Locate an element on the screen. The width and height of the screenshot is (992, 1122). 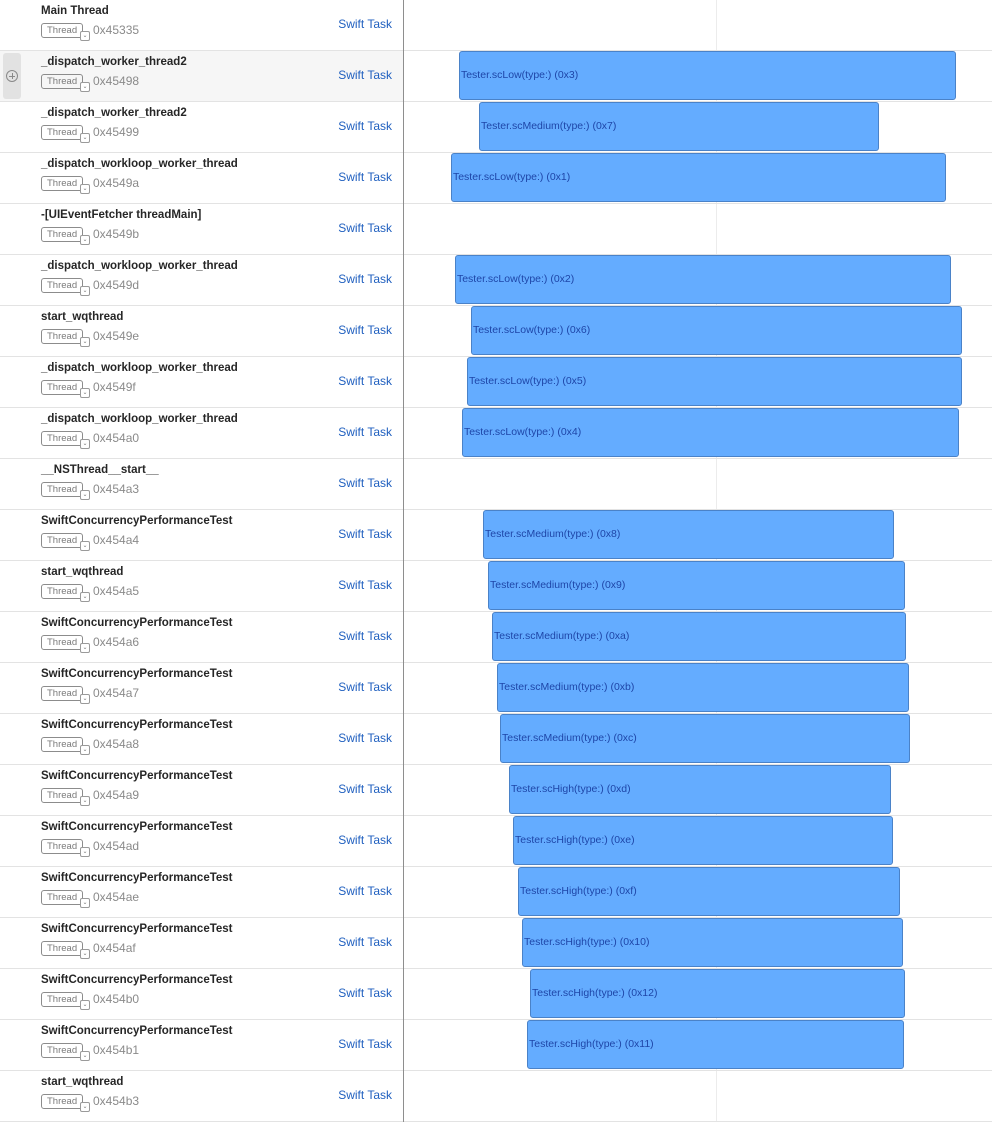
task-interval-bar: Tester.scLow(type:) (0x1) is located at coordinates (698, 177).